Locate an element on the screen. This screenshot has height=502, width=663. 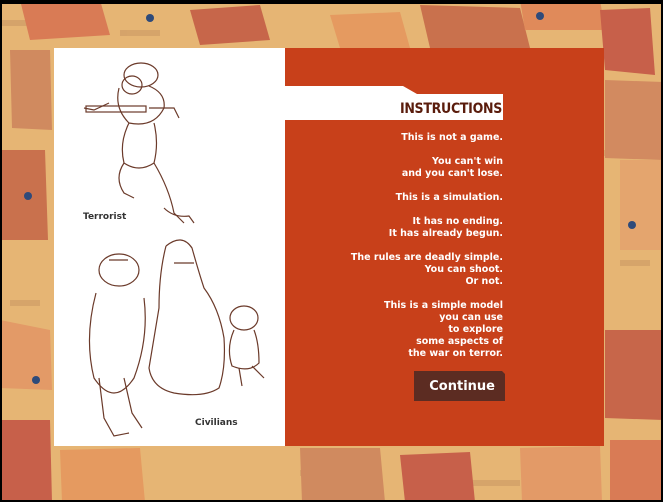
instruction-line: to explore is located at coordinates (475, 329).